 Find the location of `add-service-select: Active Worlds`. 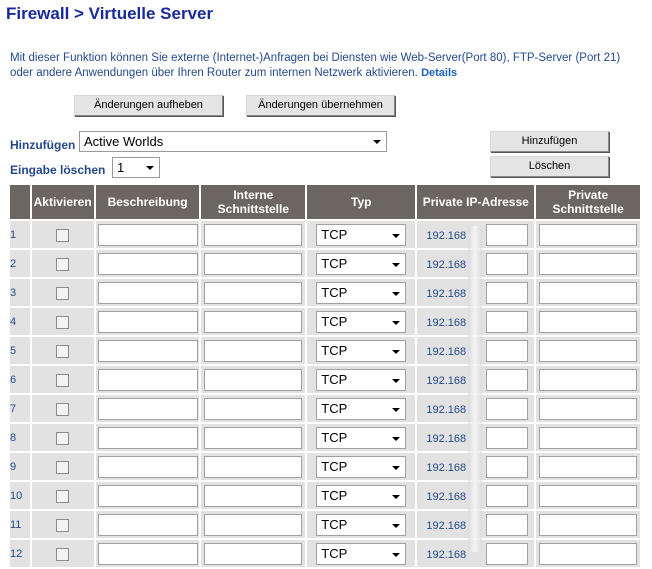

add-service-select: Active Worlds is located at coordinates (233, 141).